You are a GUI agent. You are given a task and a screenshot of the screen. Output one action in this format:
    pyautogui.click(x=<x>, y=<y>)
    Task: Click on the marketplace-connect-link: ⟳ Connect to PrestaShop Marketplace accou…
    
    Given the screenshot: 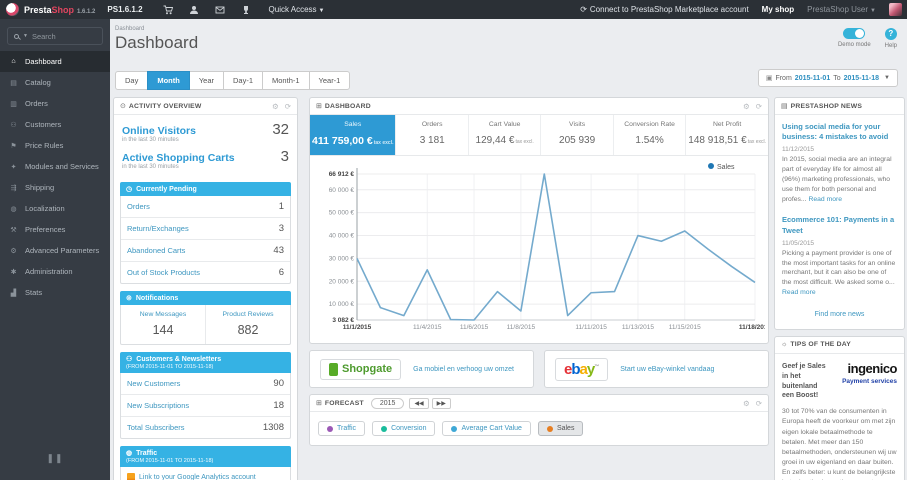 What is the action you would take?
    pyautogui.click(x=664, y=9)
    